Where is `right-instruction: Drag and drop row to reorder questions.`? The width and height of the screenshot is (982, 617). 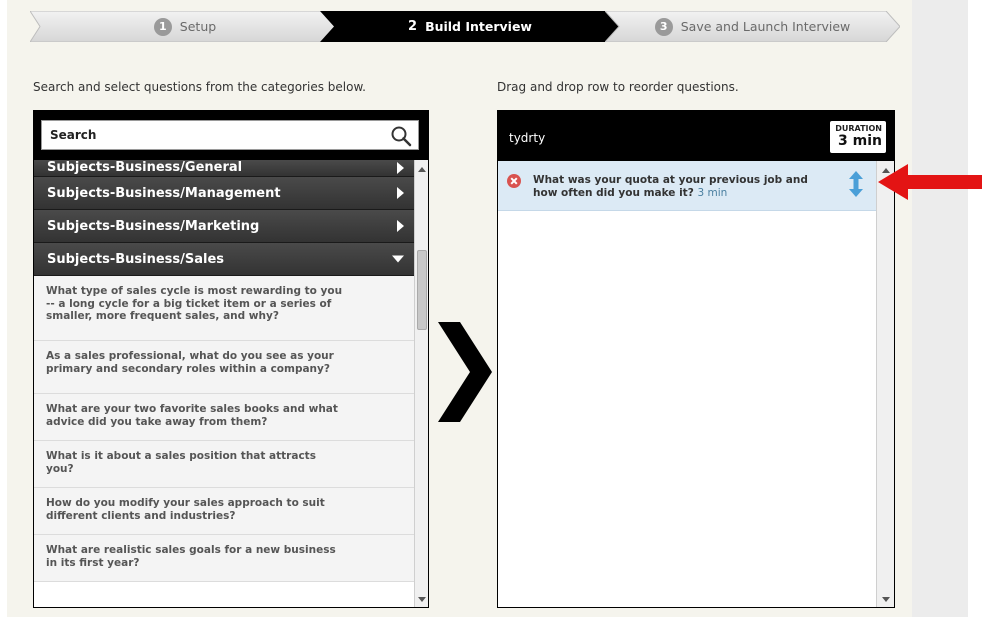 right-instruction: Drag and drop row to reorder questions. is located at coordinates (618, 87).